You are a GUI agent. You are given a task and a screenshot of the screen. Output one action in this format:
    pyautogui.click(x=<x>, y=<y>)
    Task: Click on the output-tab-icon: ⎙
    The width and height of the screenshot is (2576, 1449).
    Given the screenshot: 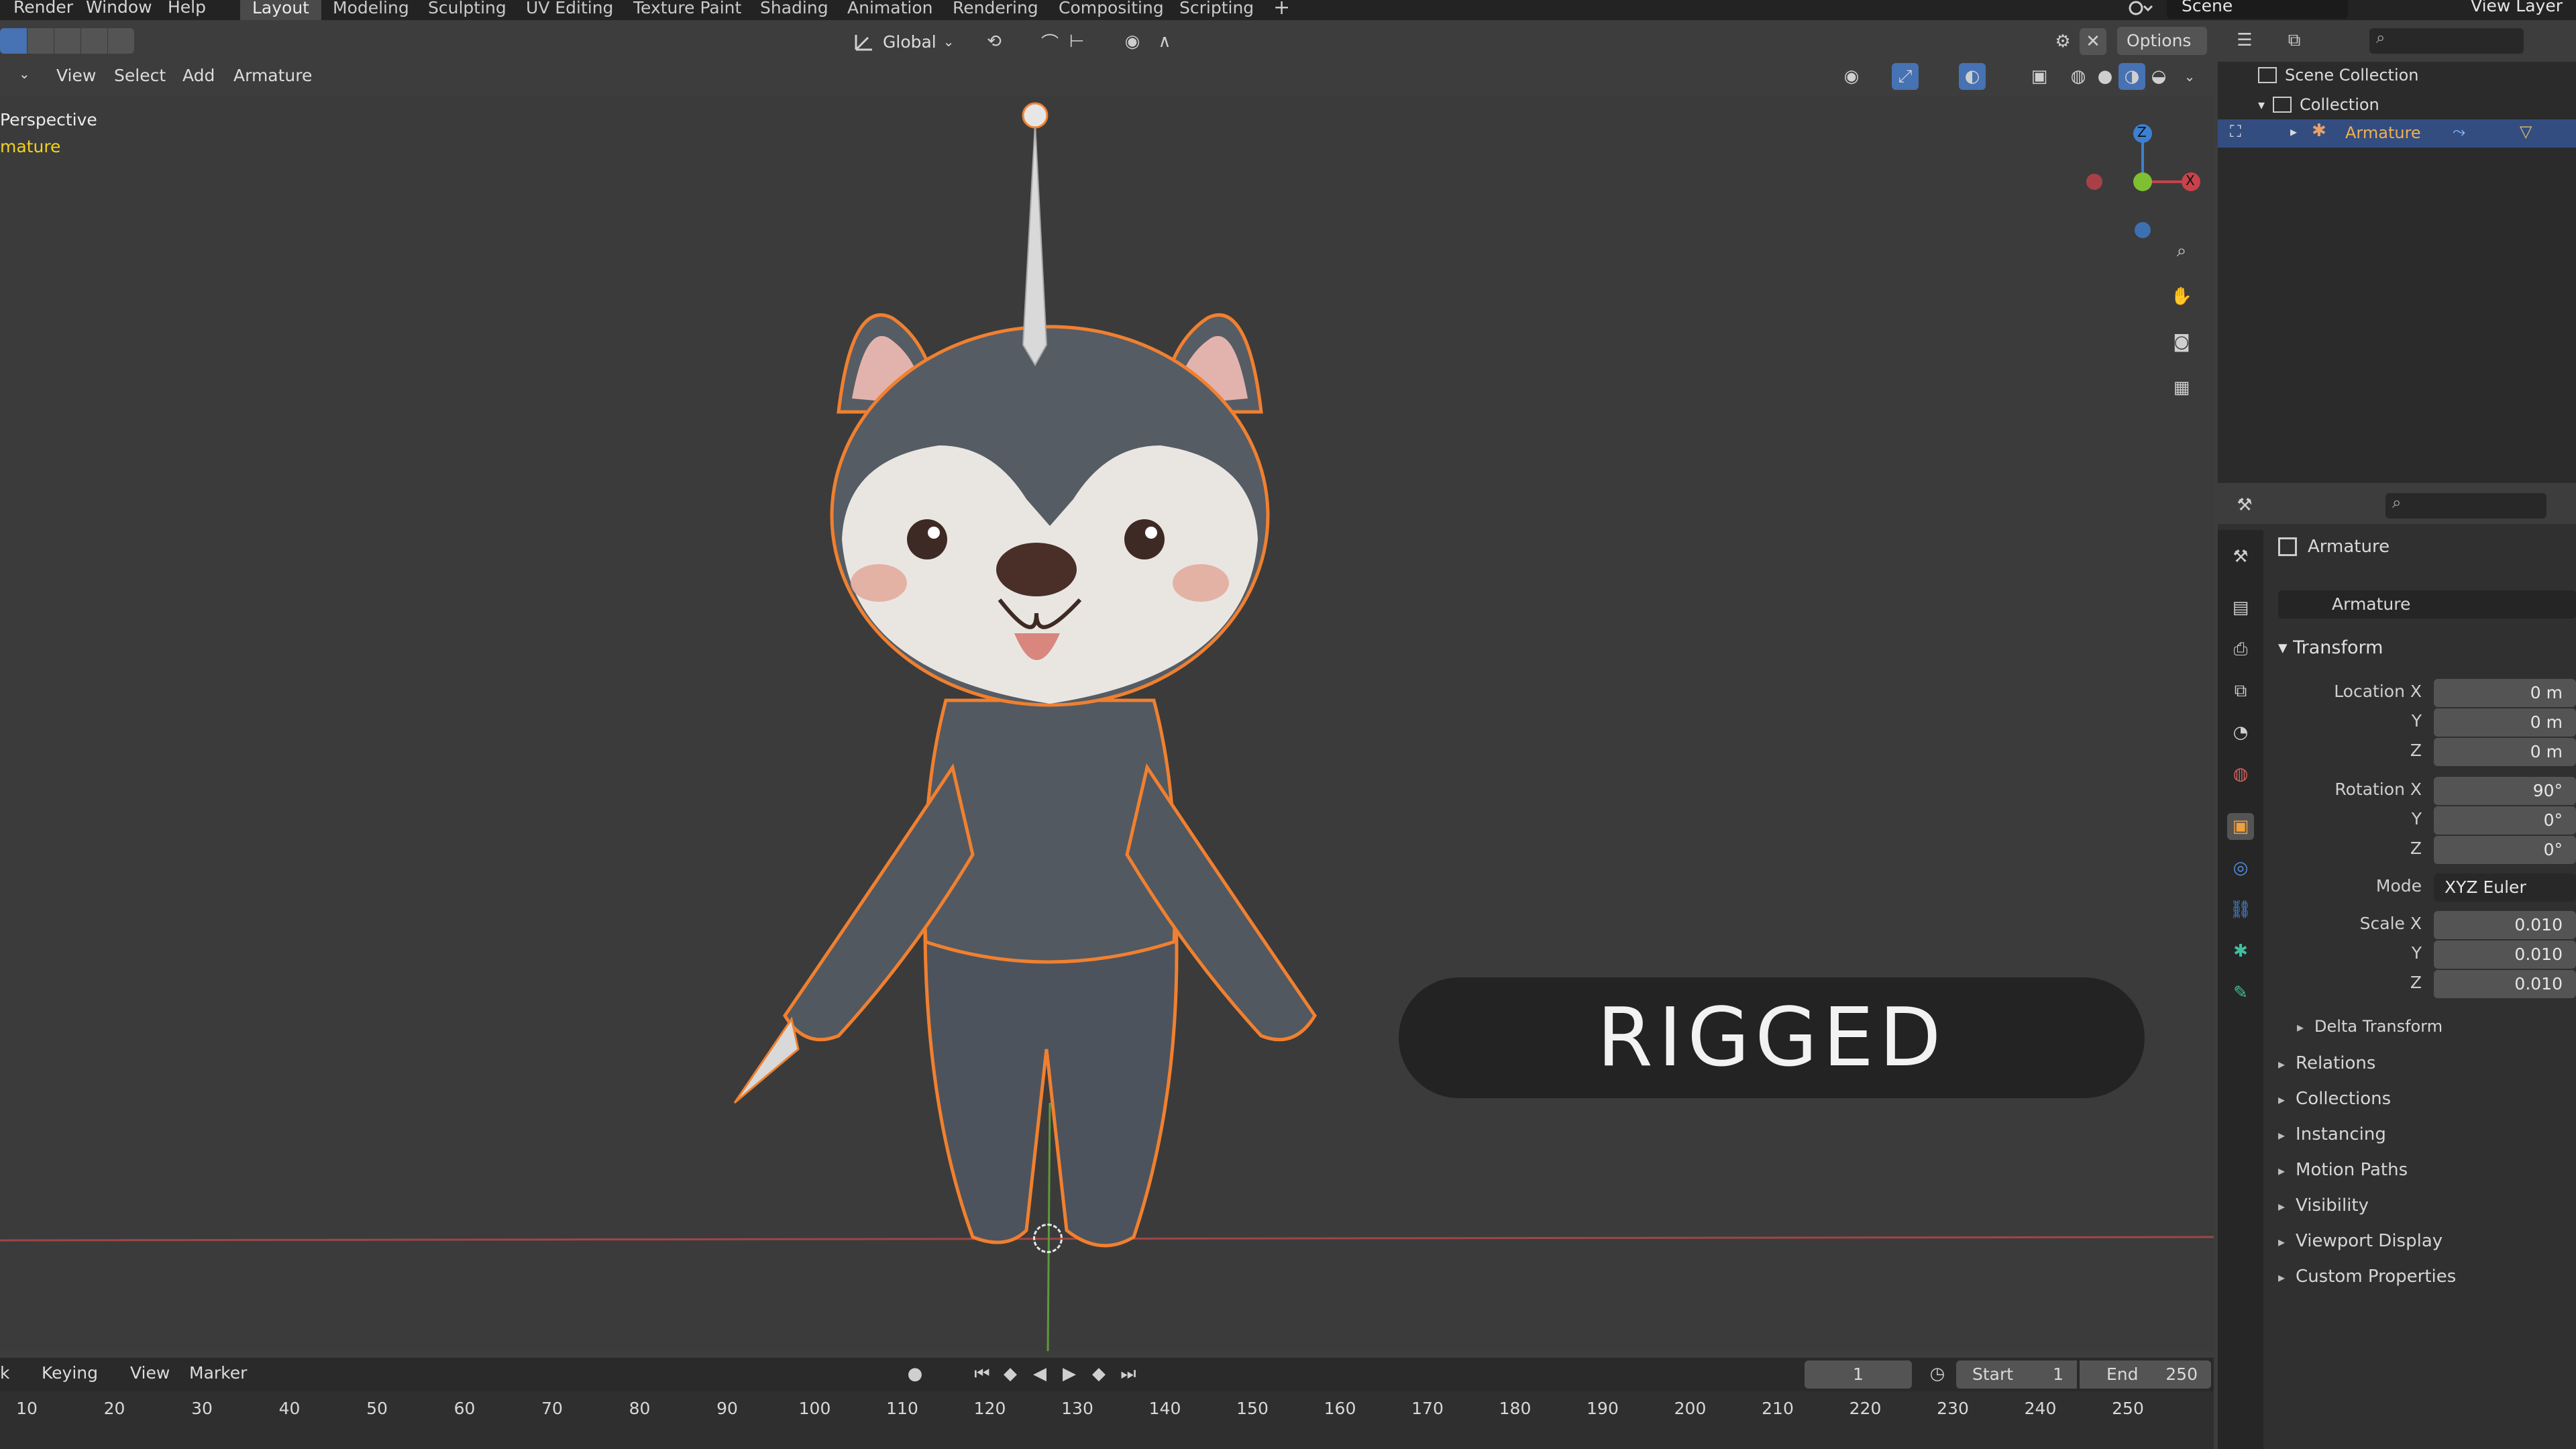 What is the action you would take?
    pyautogui.click(x=2240, y=649)
    